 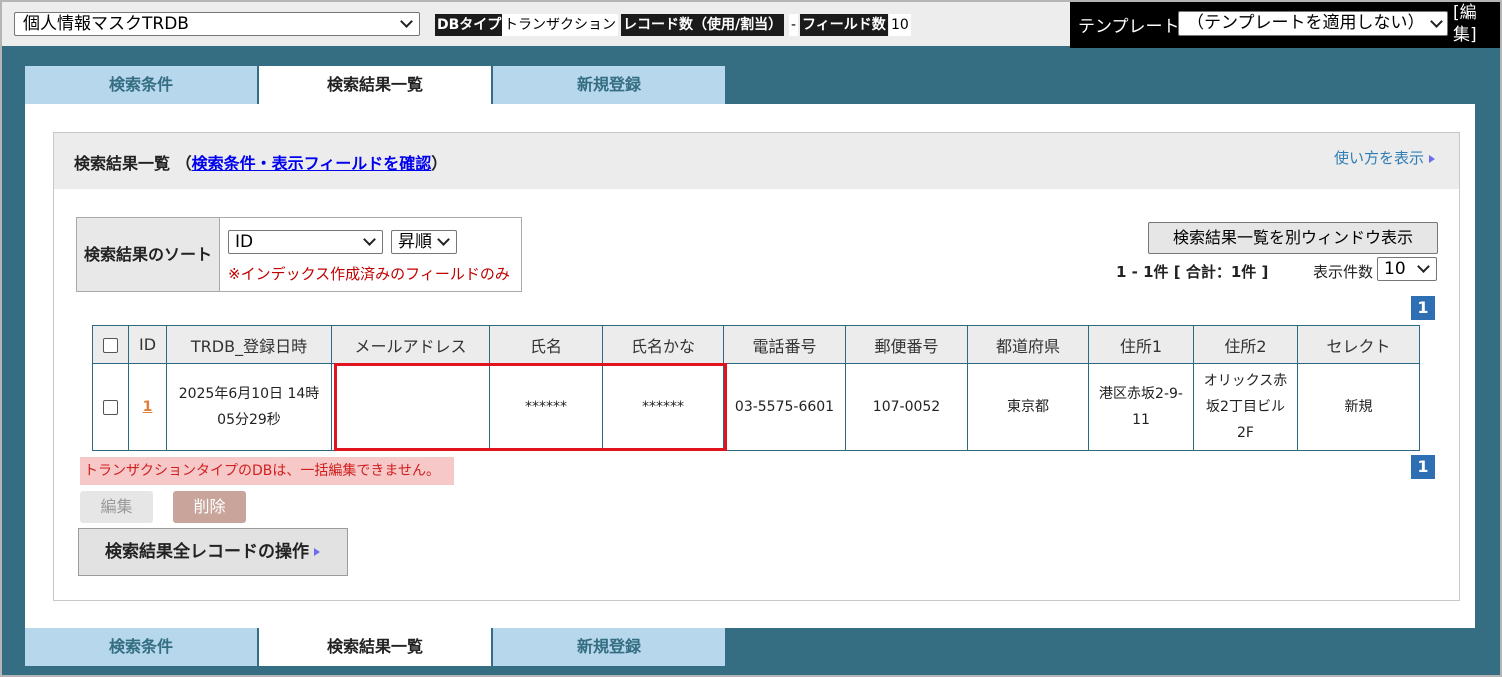 I want to click on record-id-link: 1, so click(x=148, y=407).